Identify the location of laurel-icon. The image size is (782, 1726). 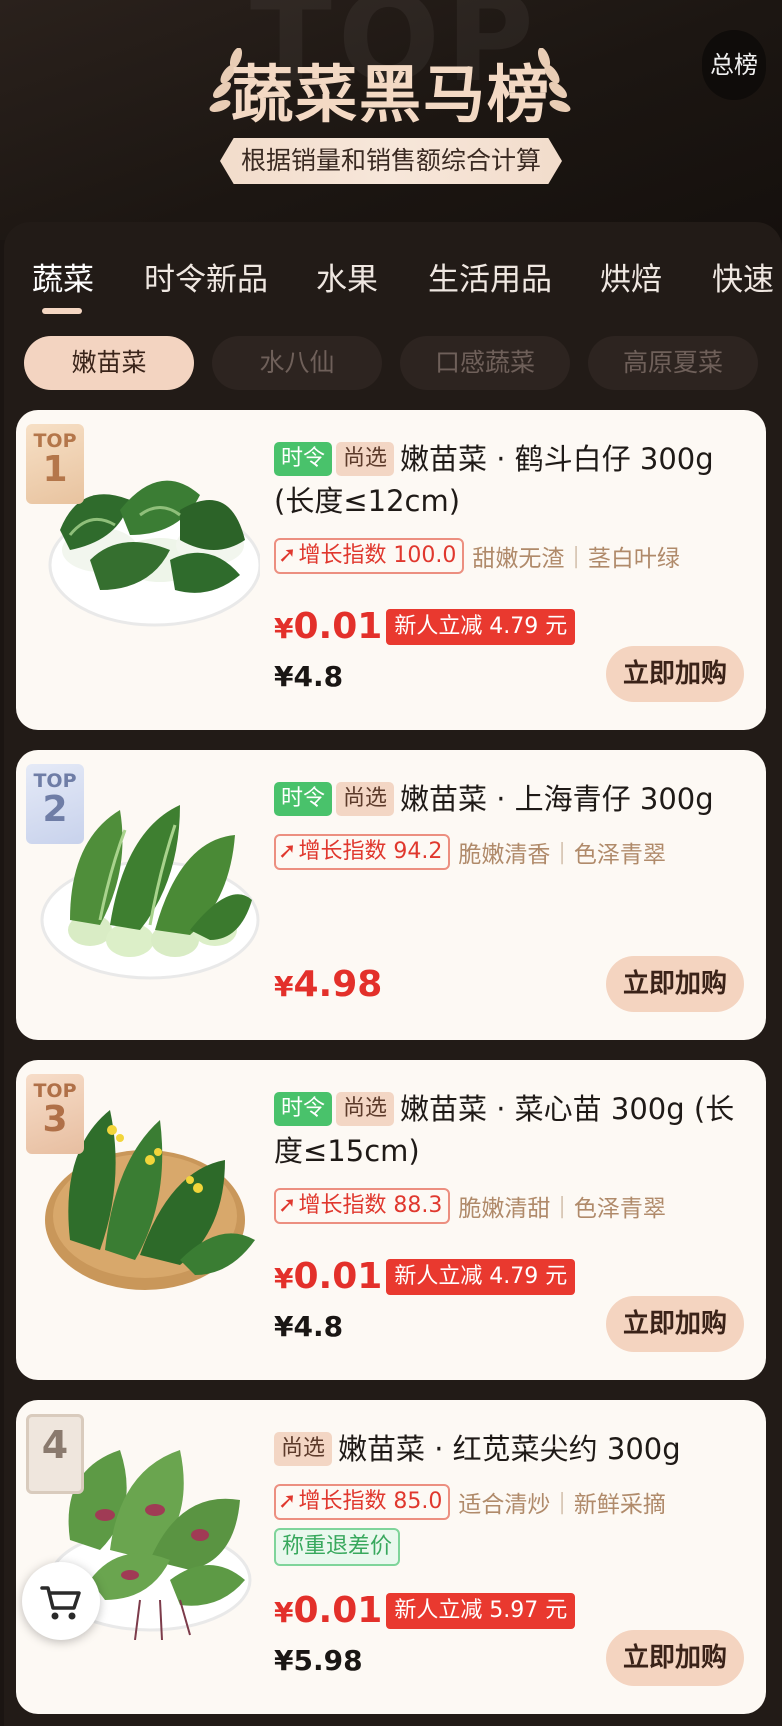
(554, 80).